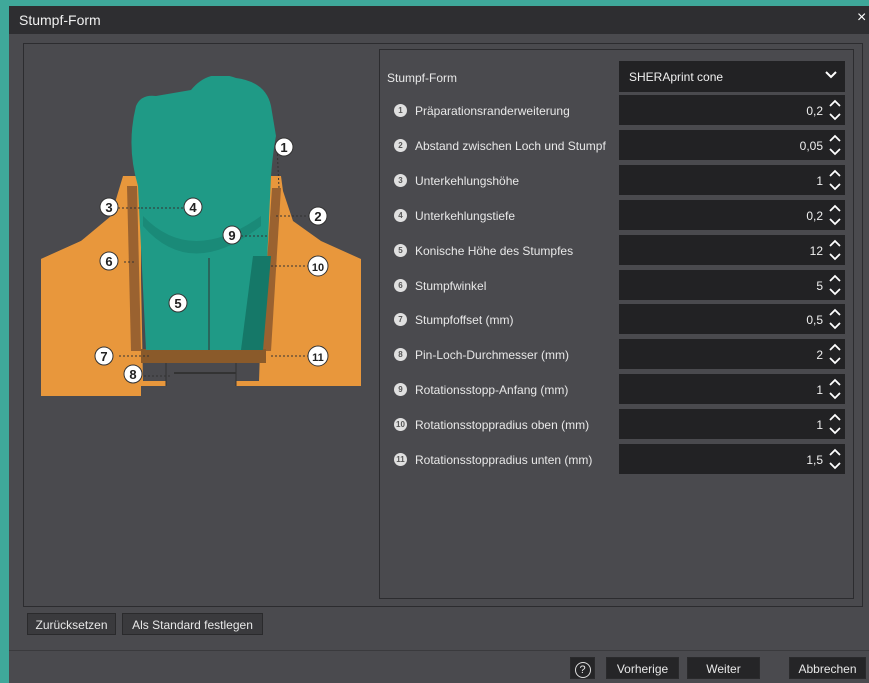 This screenshot has height=683, width=869. I want to click on marker-3: 3, so click(109, 207).